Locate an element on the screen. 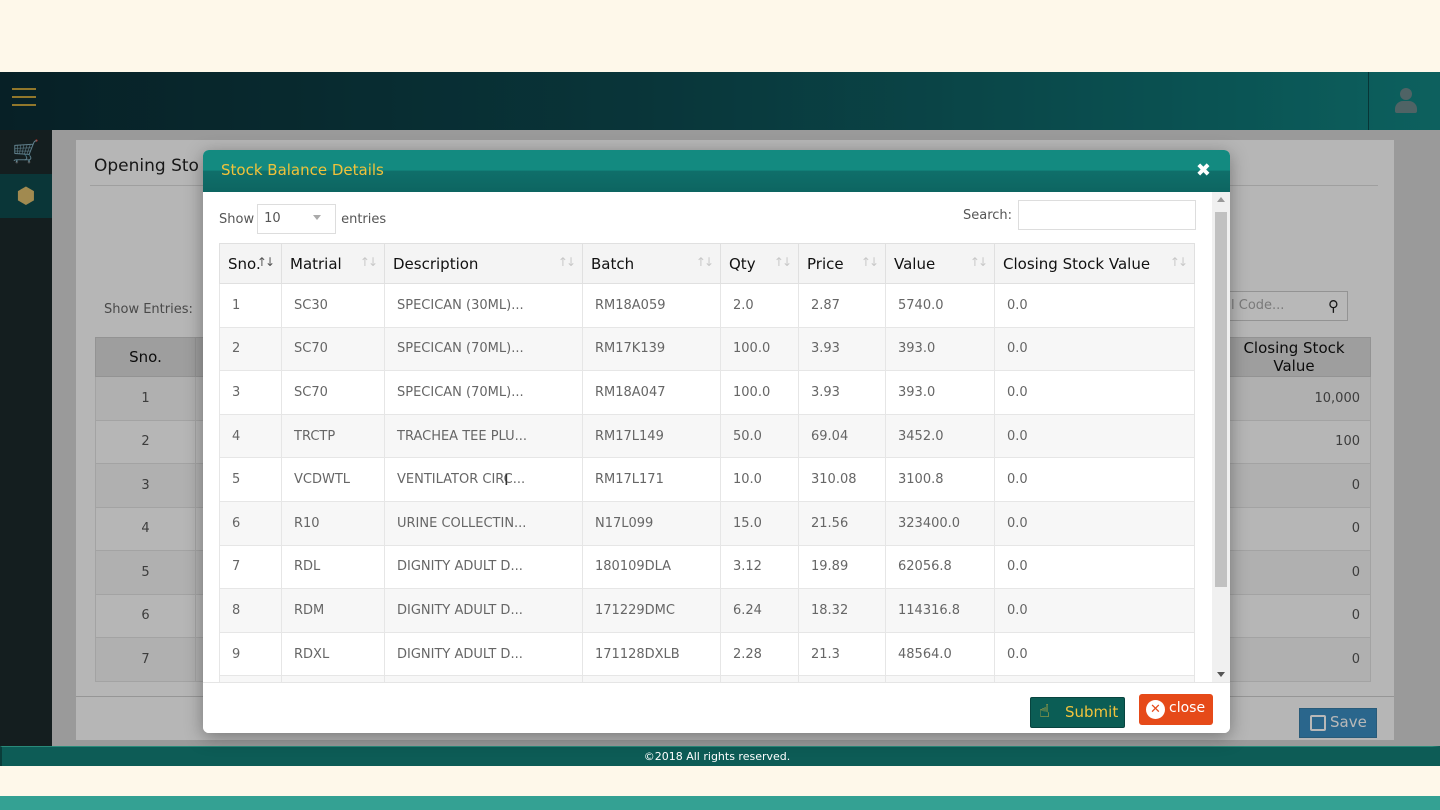 The height and width of the screenshot is (810, 1440). cell-value: 3452.0 is located at coordinates (940, 436).